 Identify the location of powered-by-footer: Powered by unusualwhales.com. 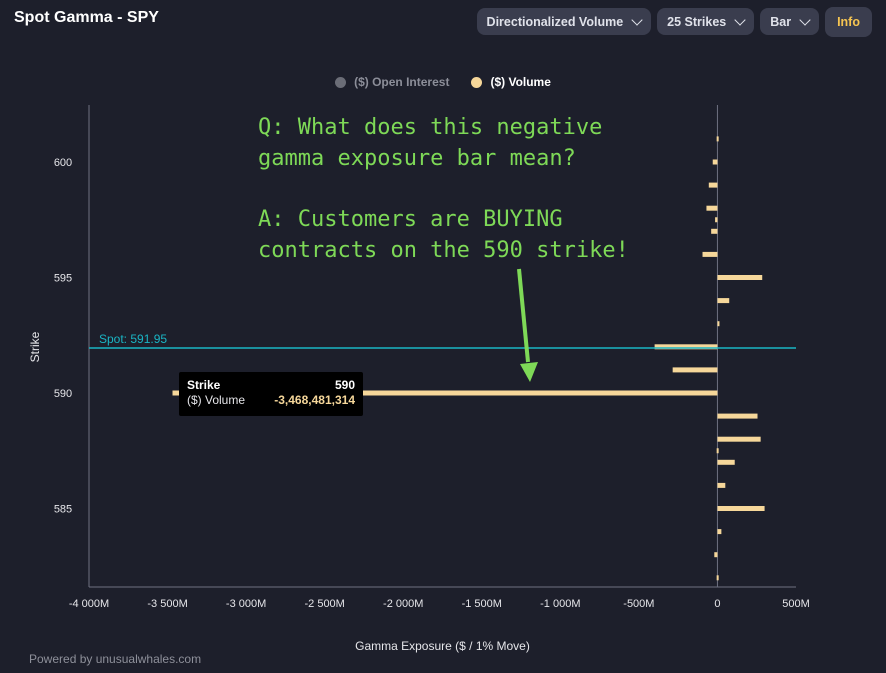
(115, 659).